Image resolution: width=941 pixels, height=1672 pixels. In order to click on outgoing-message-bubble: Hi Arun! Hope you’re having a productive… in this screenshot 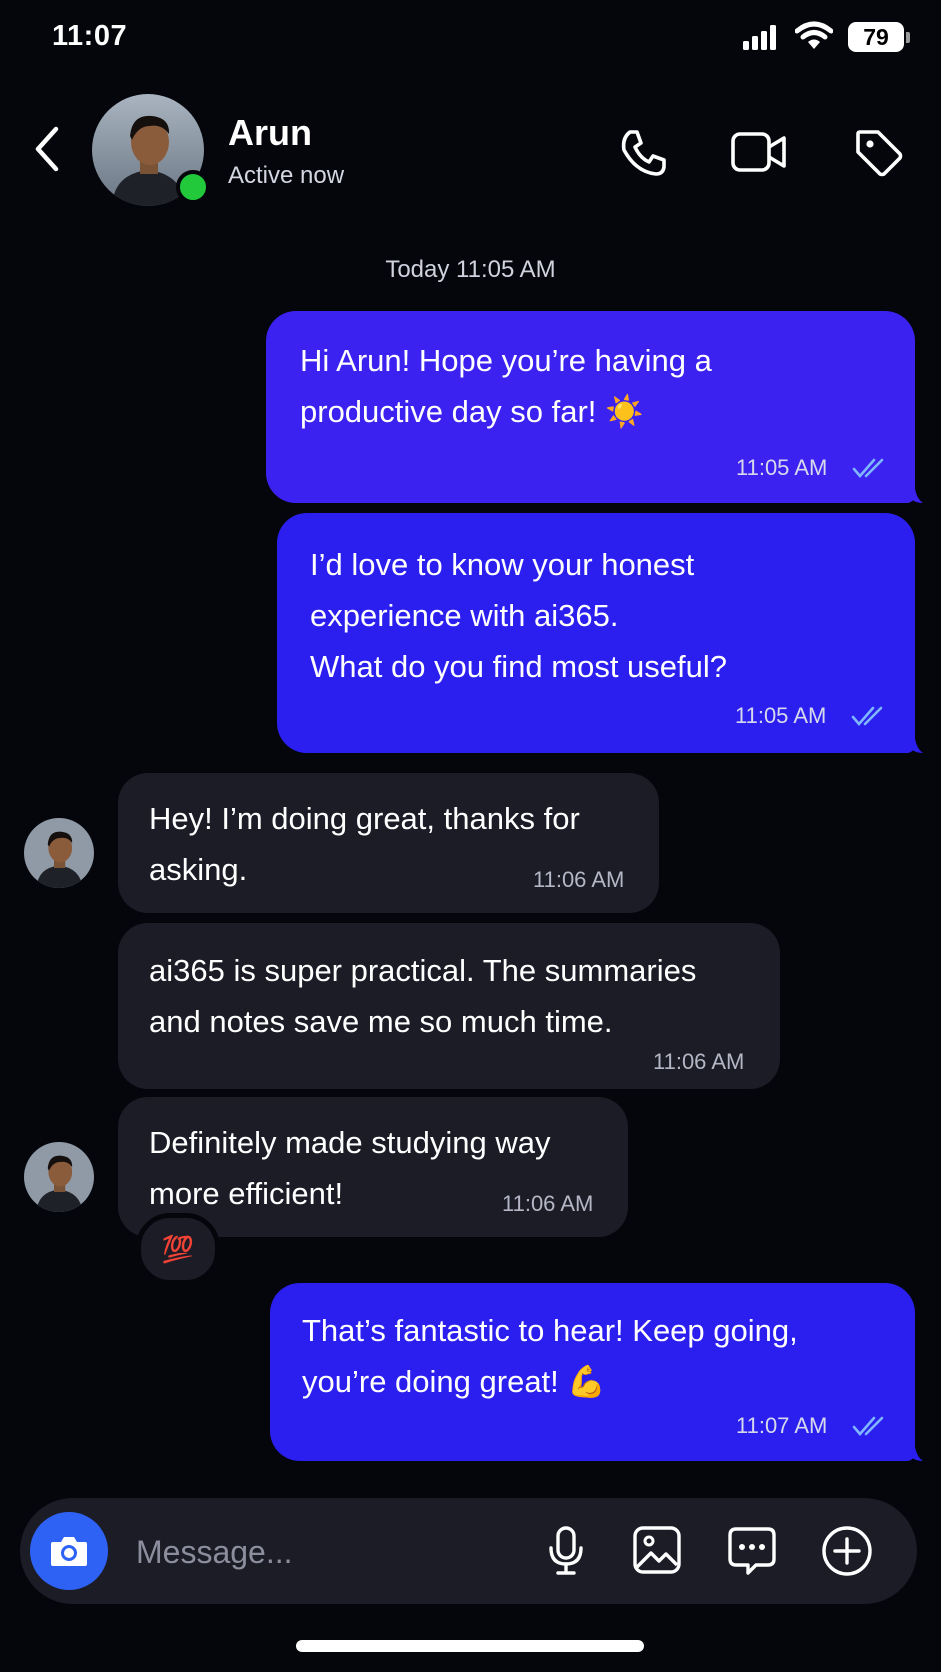, I will do `click(594, 407)`.